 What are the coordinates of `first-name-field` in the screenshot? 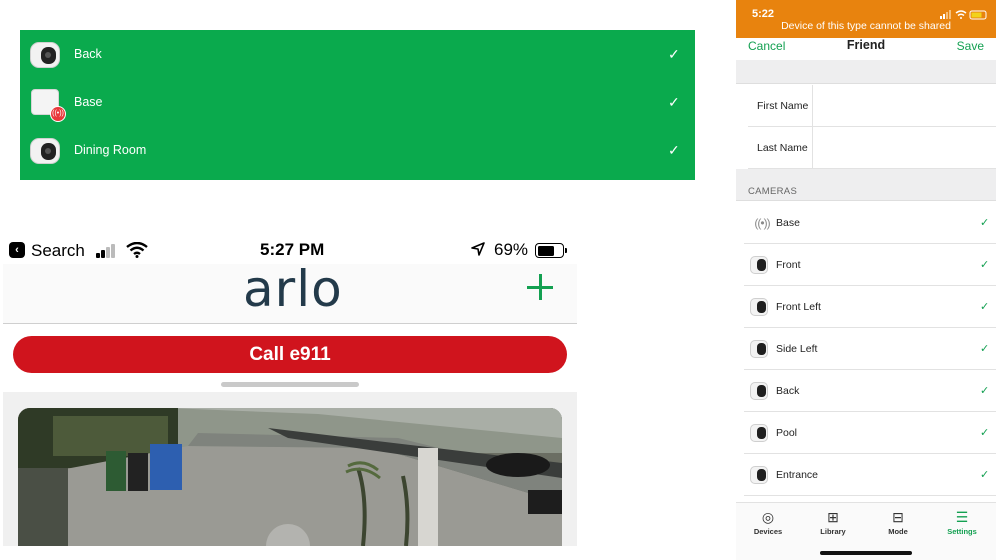 It's located at (903, 106).